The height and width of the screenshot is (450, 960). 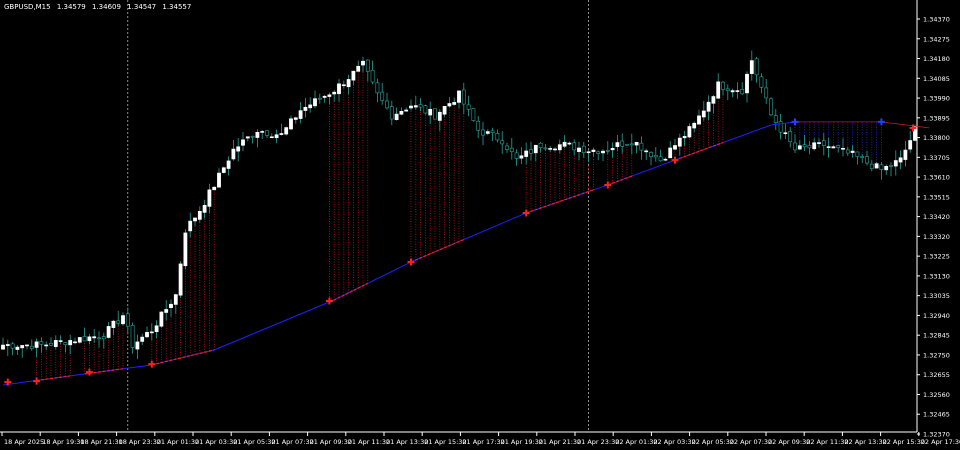 What do you see at coordinates (216, 442) in the screenshot?
I see `time-tick-label: 21 Apr 03:30` at bounding box center [216, 442].